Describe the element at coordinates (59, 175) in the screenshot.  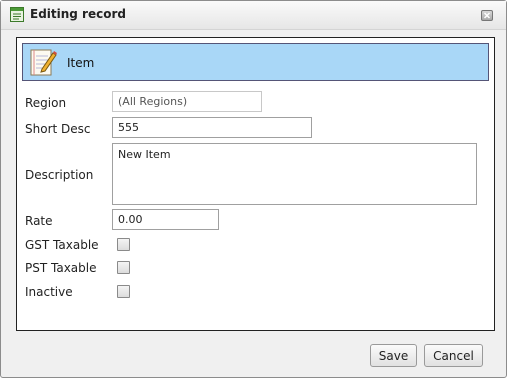
I see `description-label: Description` at that location.